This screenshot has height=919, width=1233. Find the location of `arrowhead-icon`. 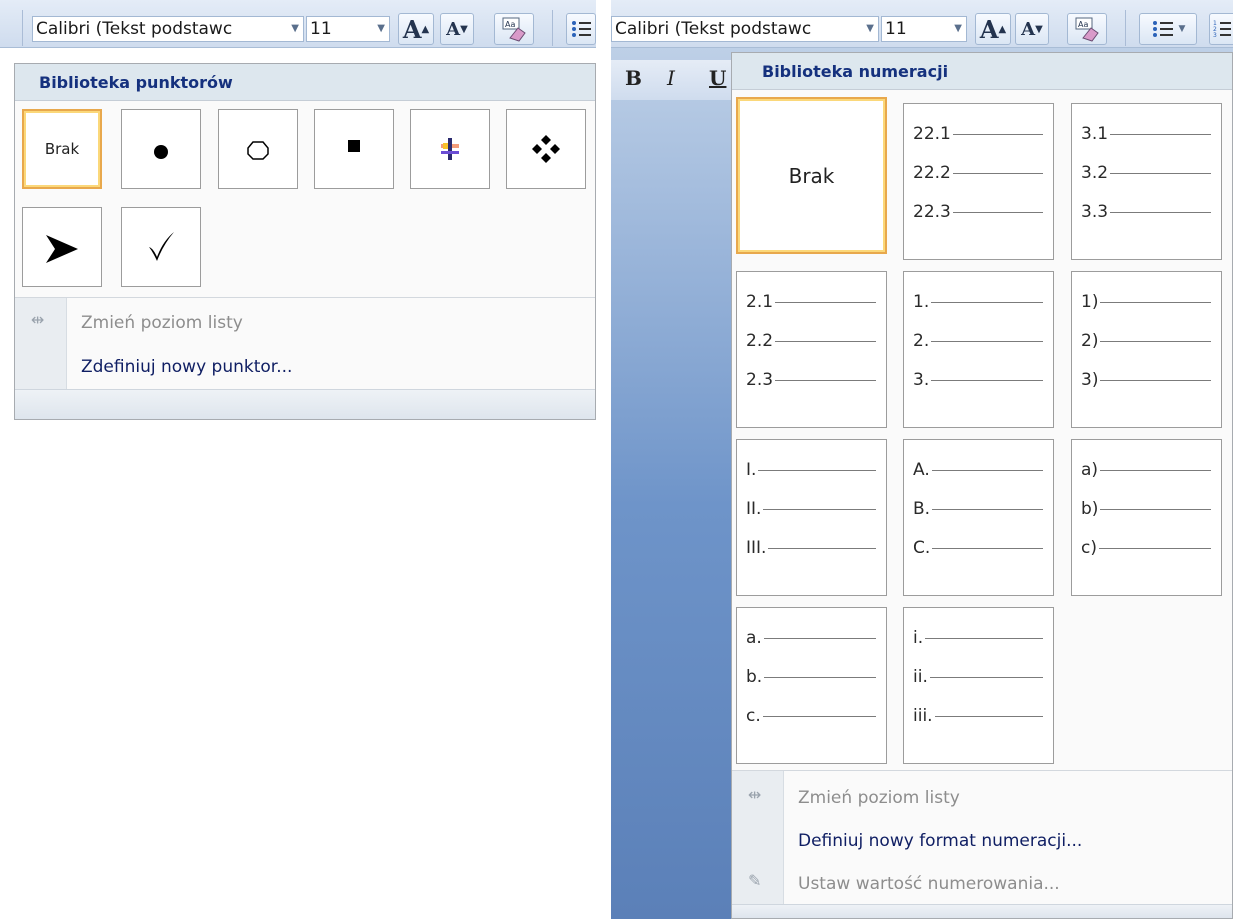

arrowhead-icon is located at coordinates (62, 249).